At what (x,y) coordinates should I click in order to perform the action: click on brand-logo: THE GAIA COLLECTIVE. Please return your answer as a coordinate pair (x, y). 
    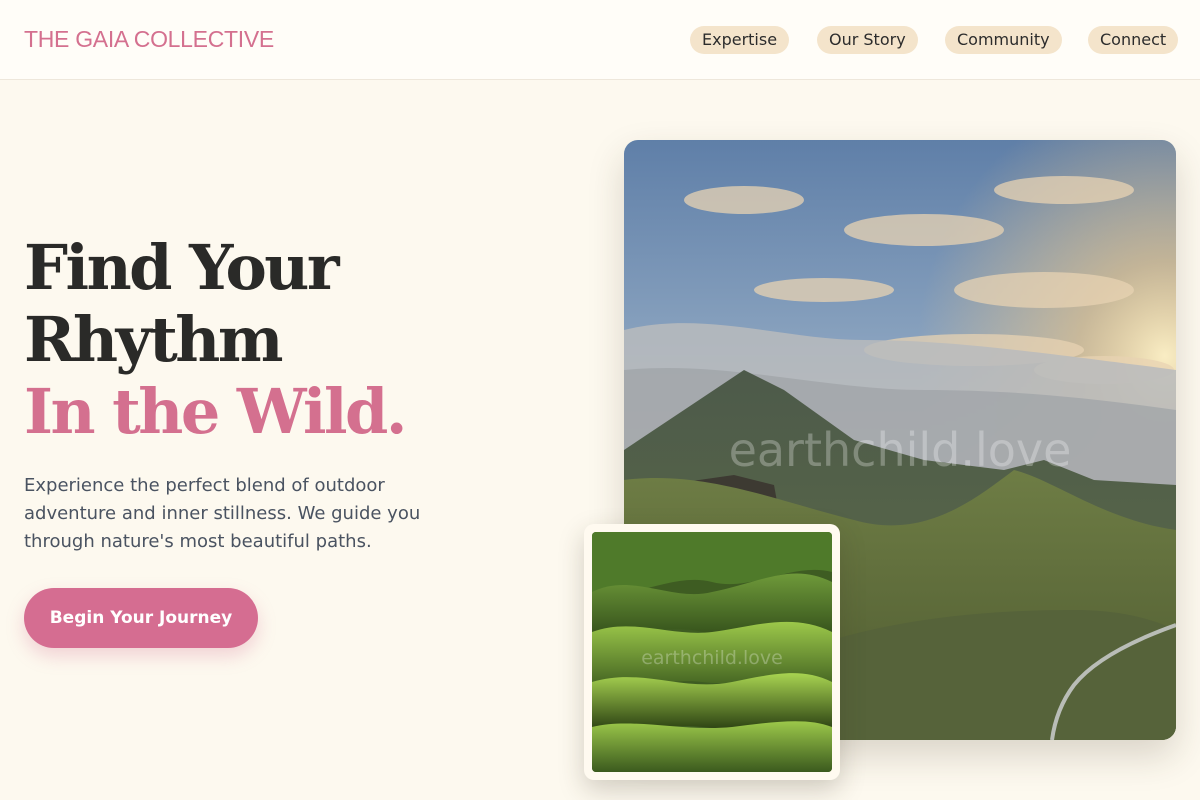
    Looking at the image, I should click on (149, 39).